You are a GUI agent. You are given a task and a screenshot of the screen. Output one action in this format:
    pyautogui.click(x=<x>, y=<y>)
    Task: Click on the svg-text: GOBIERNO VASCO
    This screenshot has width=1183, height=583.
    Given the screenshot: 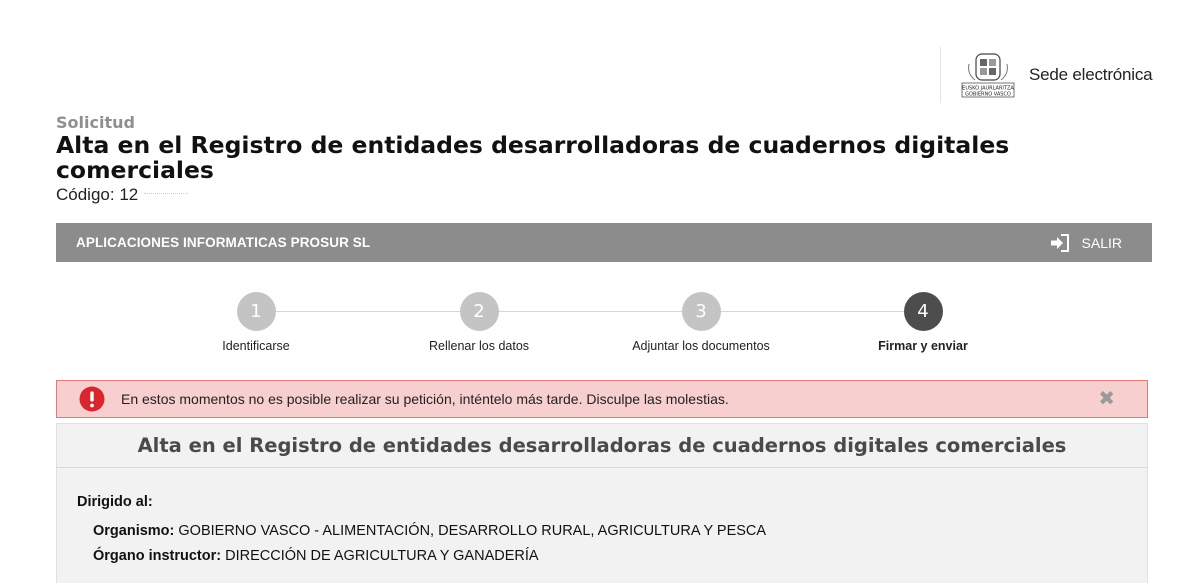 What is the action you would take?
    pyautogui.click(x=988, y=95)
    